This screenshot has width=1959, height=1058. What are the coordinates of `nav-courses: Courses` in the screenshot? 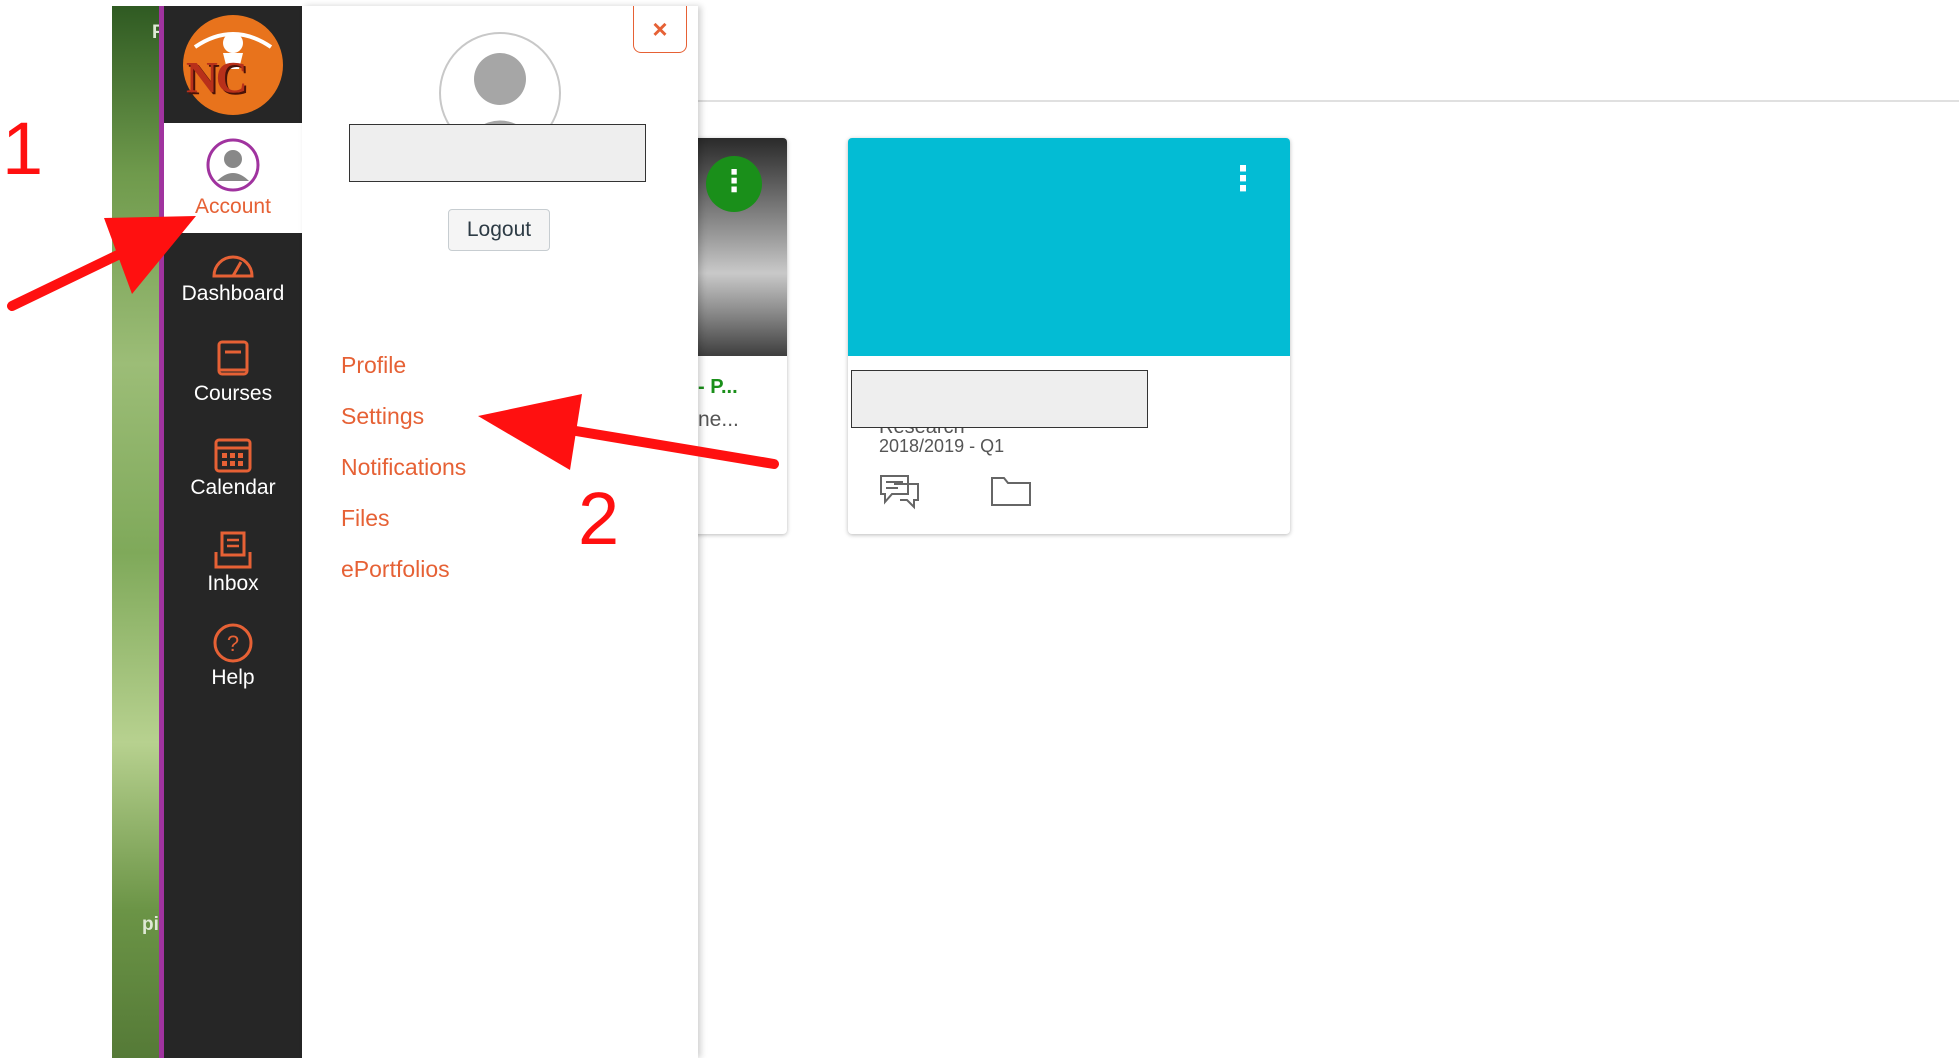 It's located at (233, 373).